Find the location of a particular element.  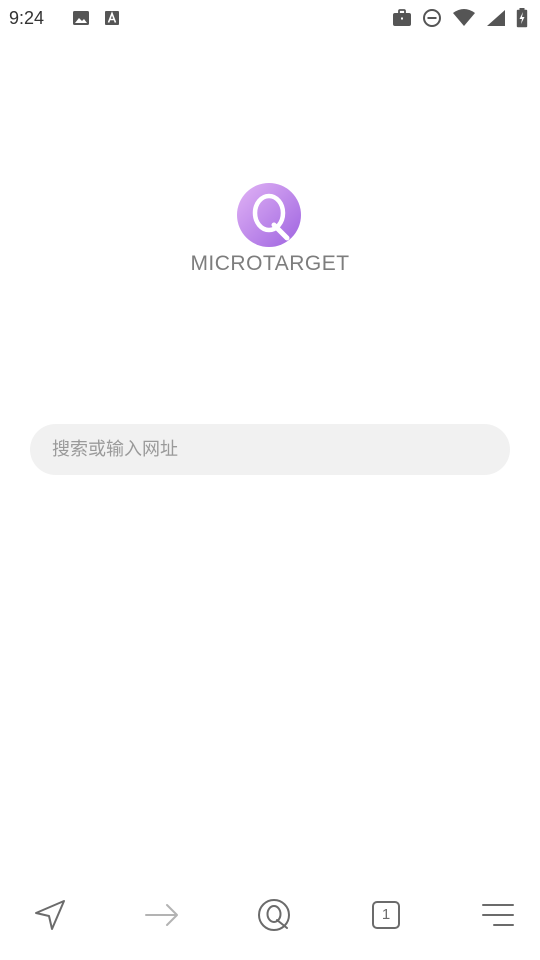

status-left: 9:24 is located at coordinates (64, 18).